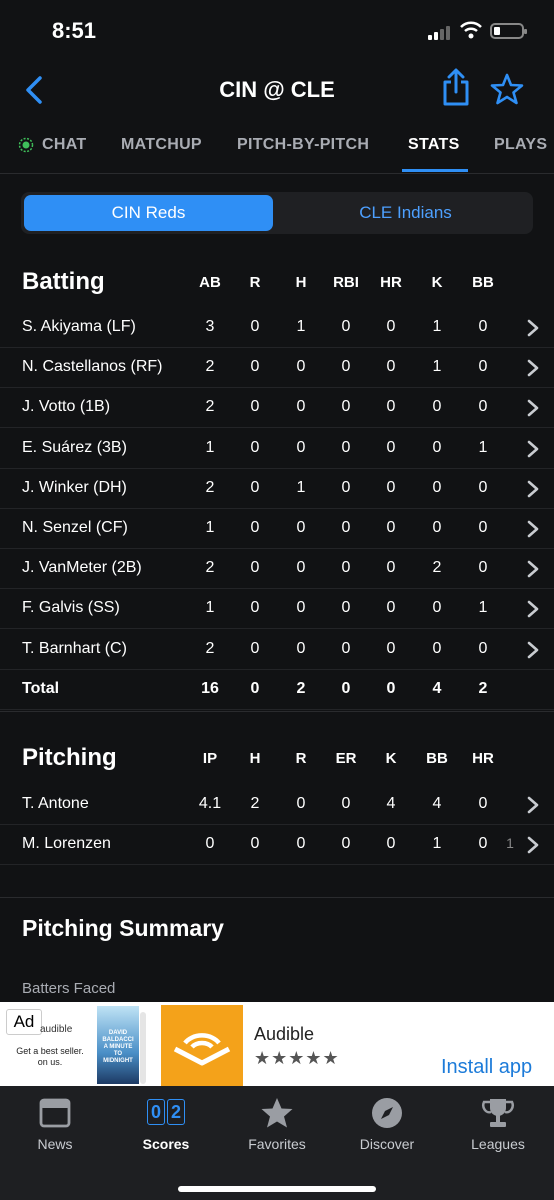  What do you see at coordinates (24, 1022) in the screenshot?
I see `ad-label: Ad` at bounding box center [24, 1022].